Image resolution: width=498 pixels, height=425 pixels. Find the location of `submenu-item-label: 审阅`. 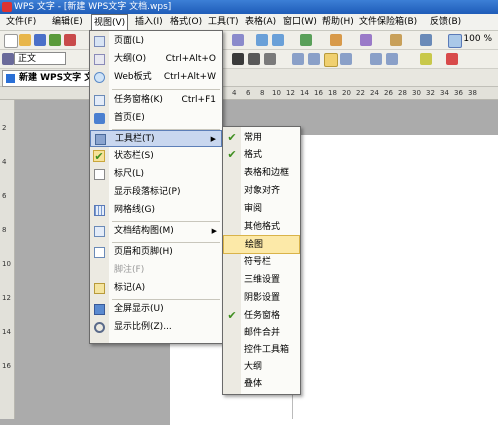

submenu-item-label: 审阅 is located at coordinates (253, 209).